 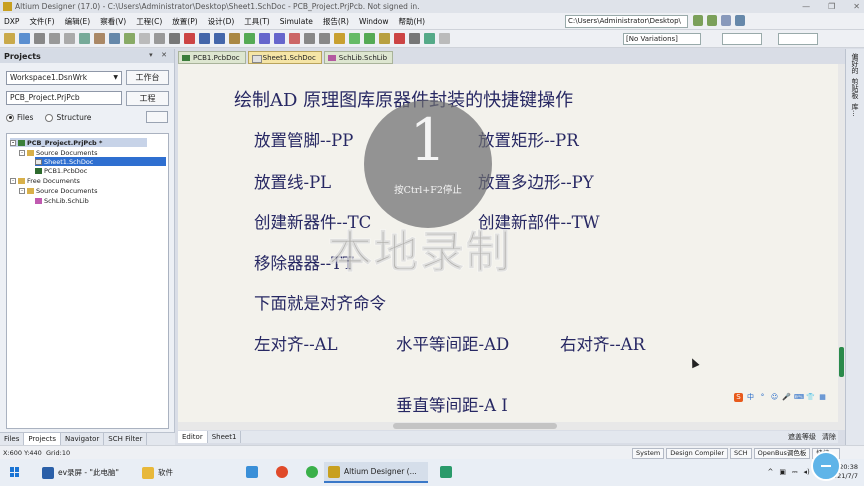 What do you see at coordinates (264, 38) in the screenshot?
I see `wire-icon` at bounding box center [264, 38].